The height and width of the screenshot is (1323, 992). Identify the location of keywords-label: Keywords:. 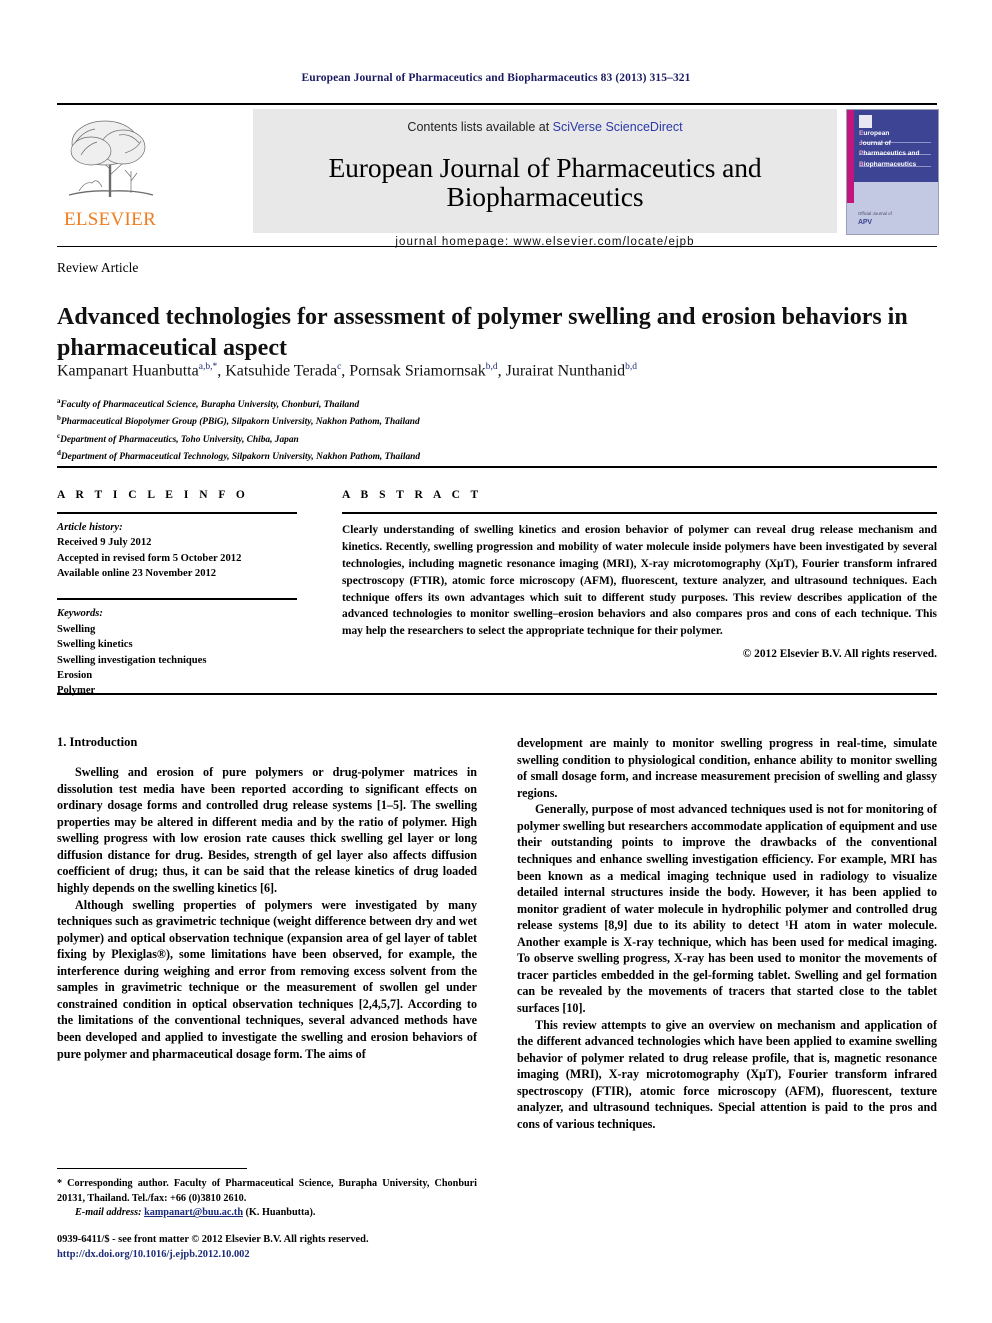
(80, 614).